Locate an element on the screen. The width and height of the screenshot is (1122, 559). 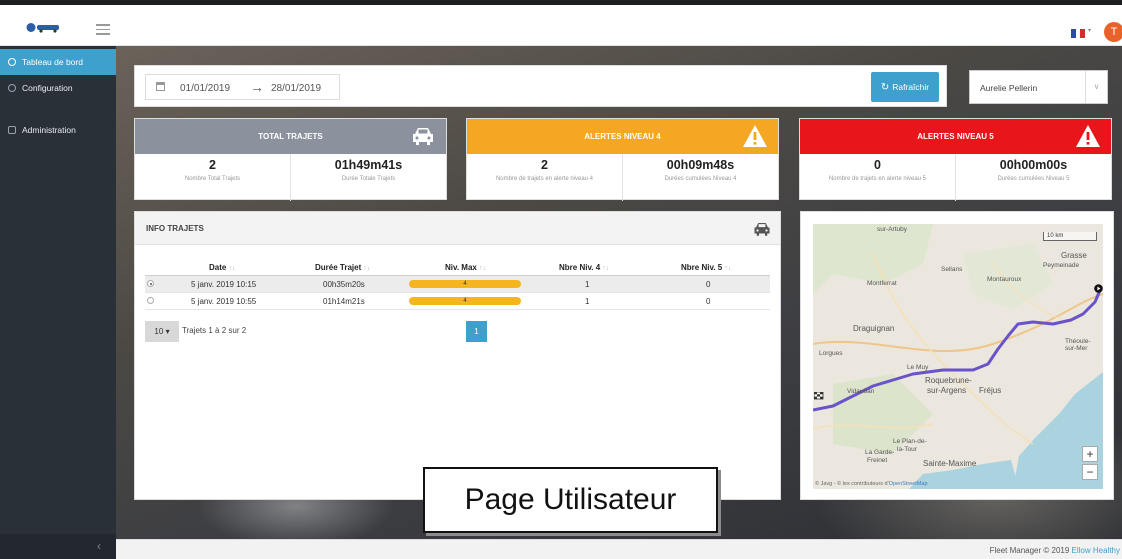
table-row: 5 janv. 2019 10:15 00h35m20s 4 1 0 is located at coordinates (457, 284).